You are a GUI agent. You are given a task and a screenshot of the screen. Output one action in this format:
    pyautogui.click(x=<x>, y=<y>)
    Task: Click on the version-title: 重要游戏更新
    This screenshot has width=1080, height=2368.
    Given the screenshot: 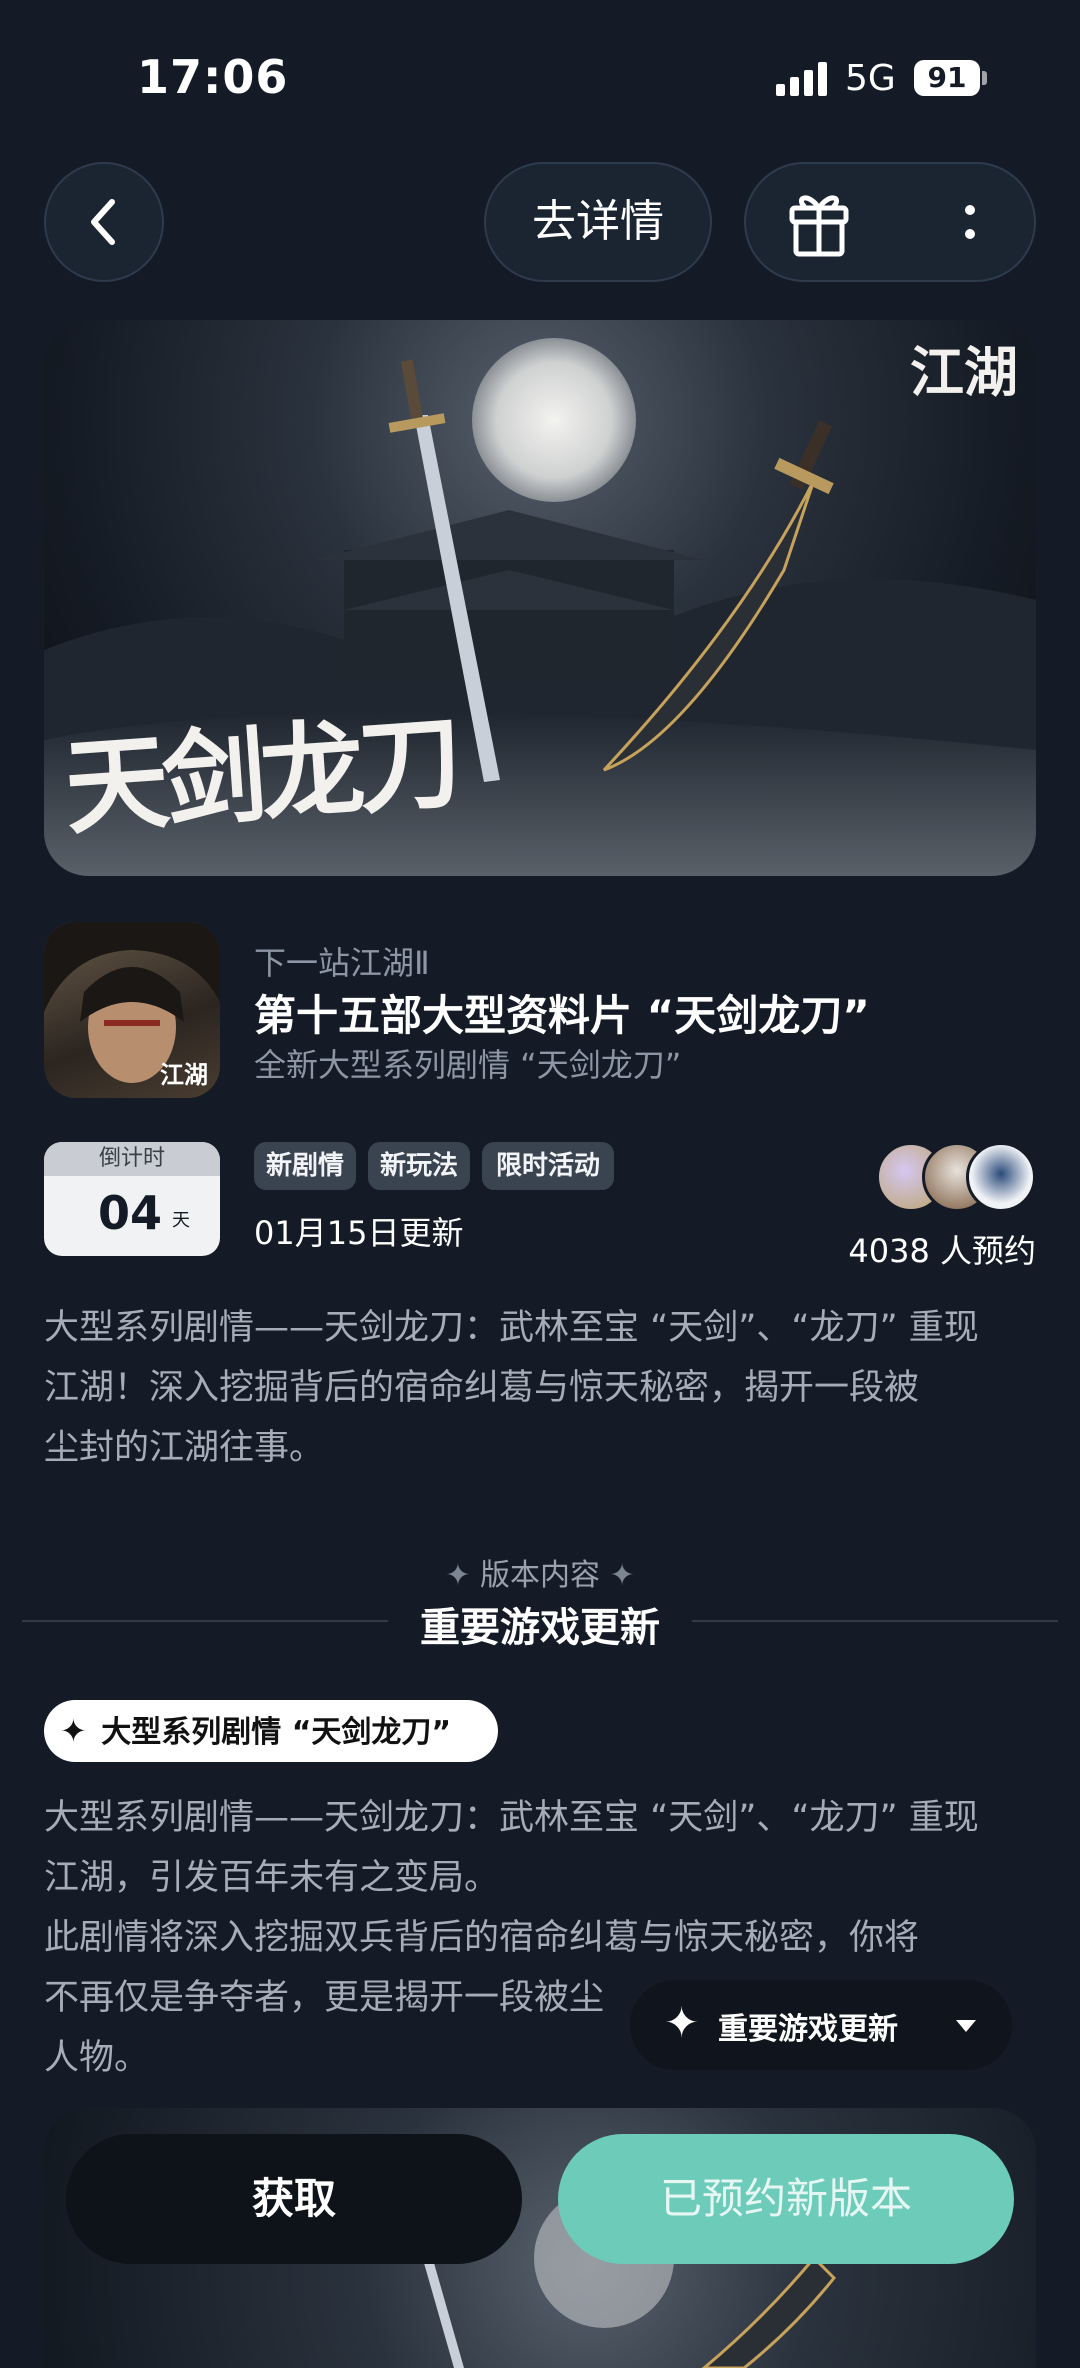 What is the action you would take?
    pyautogui.click(x=540, y=1628)
    